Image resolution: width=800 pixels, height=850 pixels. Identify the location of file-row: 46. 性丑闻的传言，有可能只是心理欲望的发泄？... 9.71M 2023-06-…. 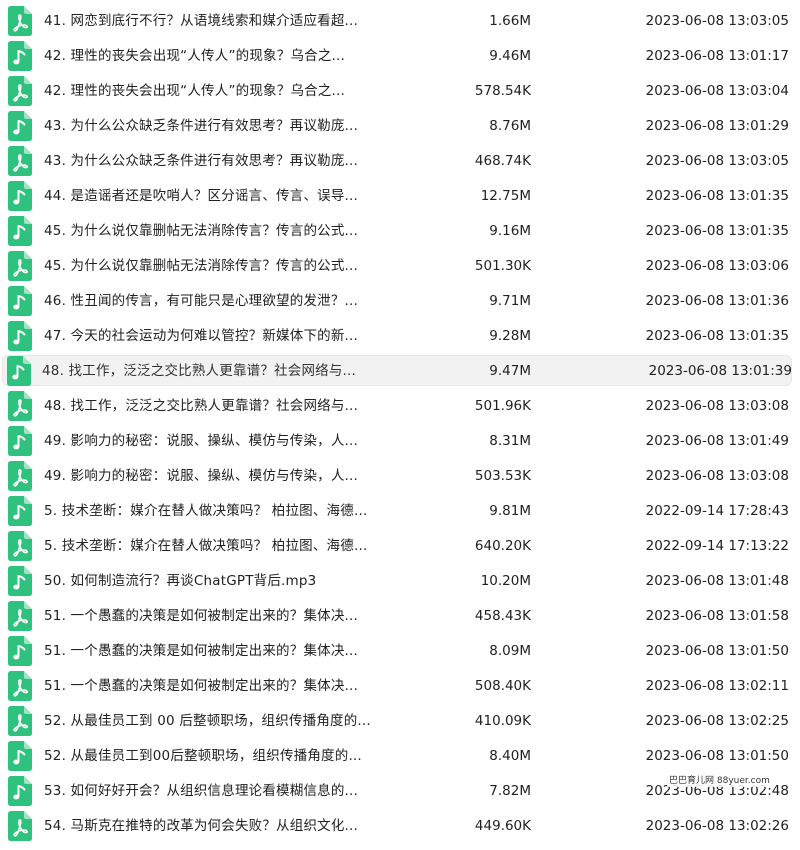
(400, 301).